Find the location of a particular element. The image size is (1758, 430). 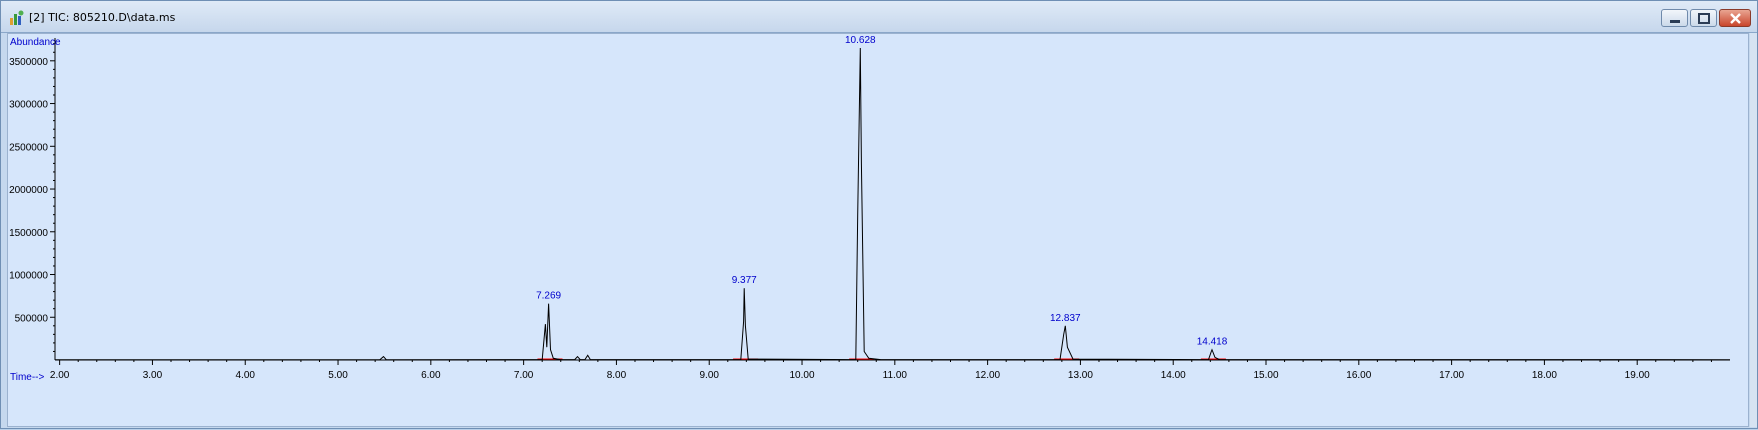

x-tick-label: 15.00 is located at coordinates (1265, 375).